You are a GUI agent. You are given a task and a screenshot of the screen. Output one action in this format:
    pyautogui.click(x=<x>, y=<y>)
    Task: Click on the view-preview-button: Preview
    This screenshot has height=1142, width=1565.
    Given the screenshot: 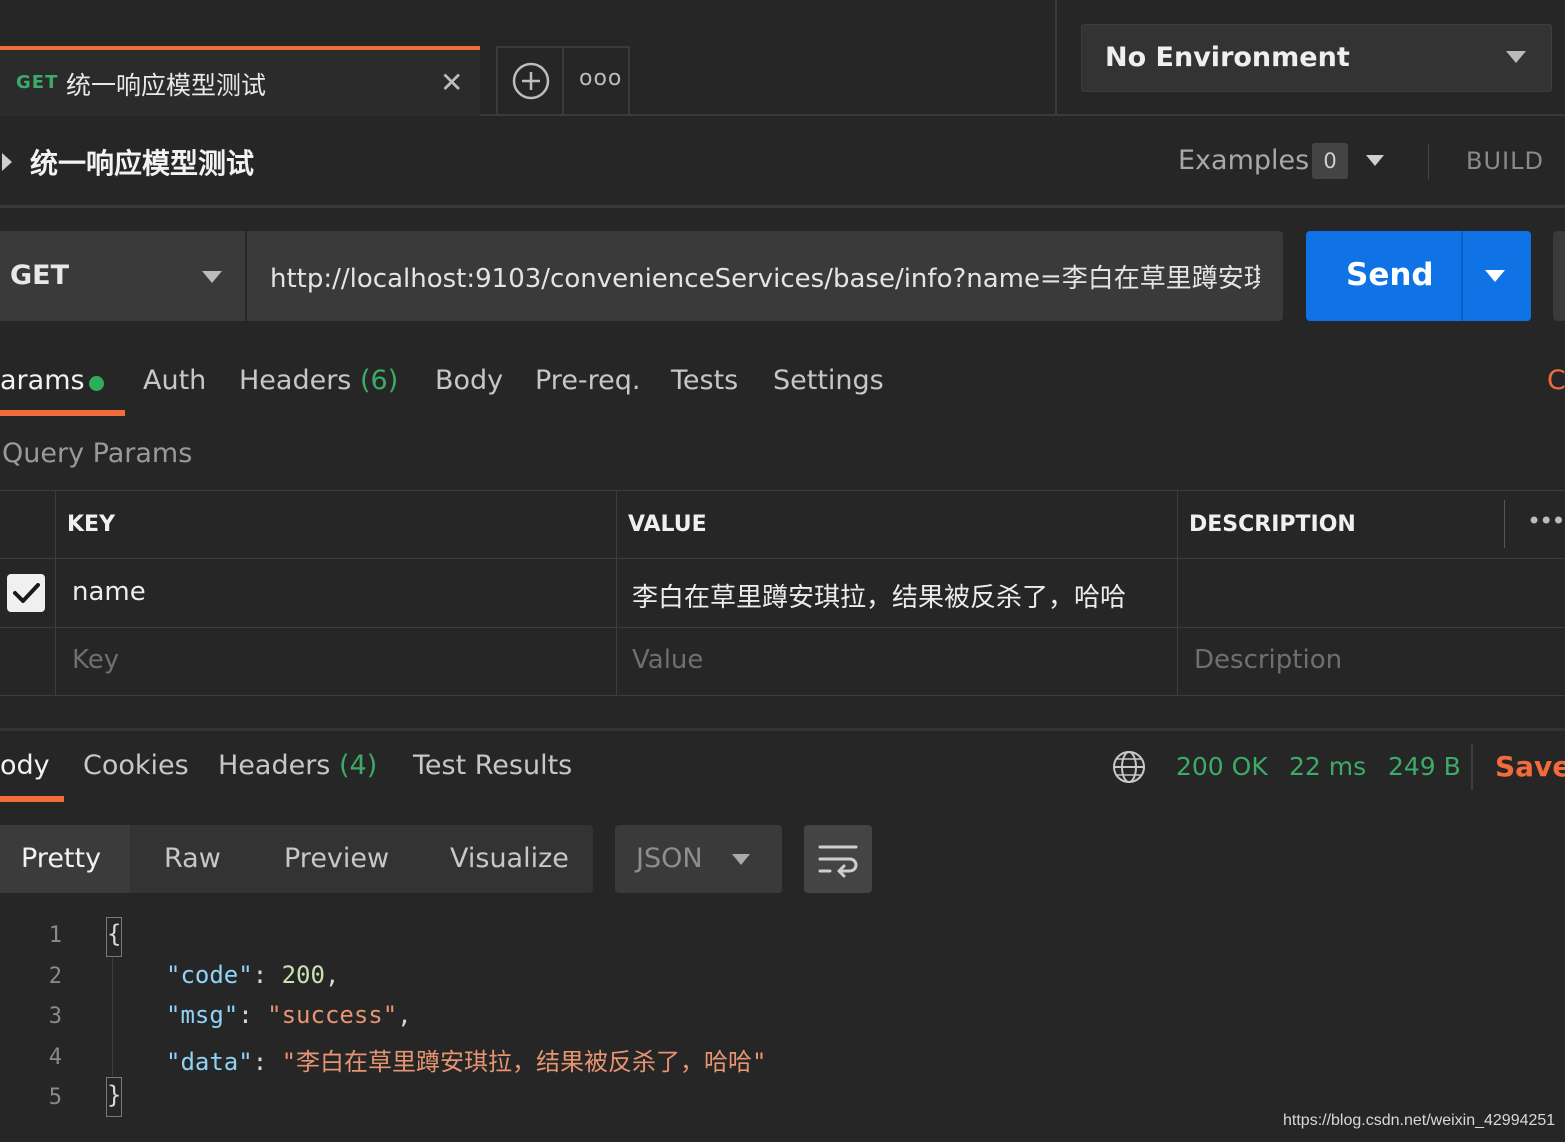 What is the action you would take?
    pyautogui.click(x=336, y=858)
    